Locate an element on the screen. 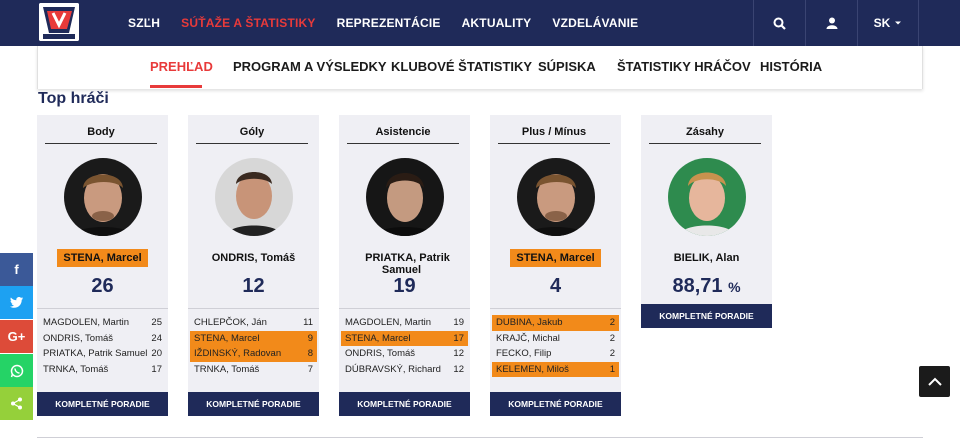 This screenshot has height=441, width=960. list-item: MAGDOLEN, Martin 19 is located at coordinates (404, 323).